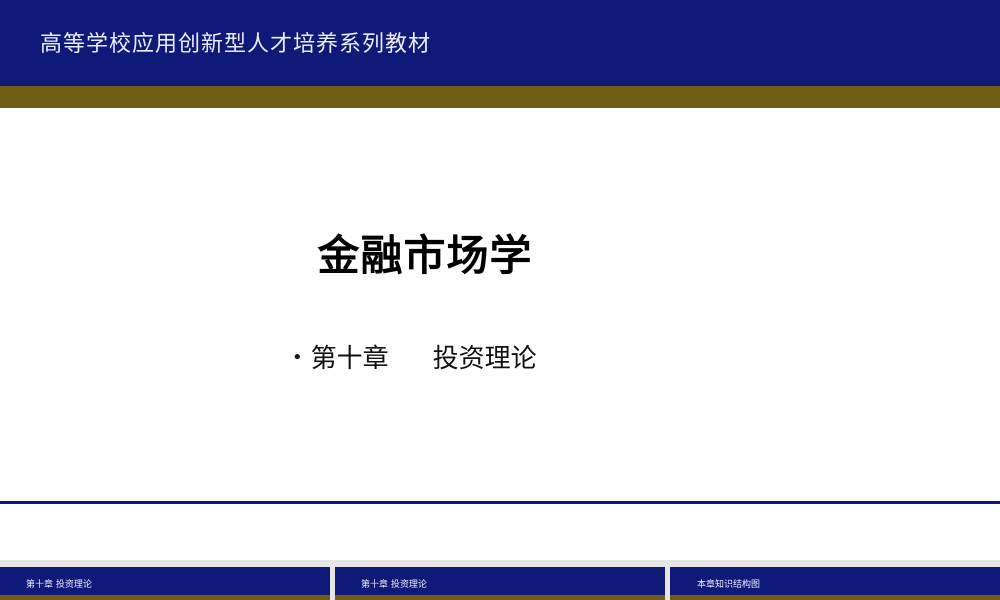  I want to click on nav-button-knowledge-map: 本章知识结构图, so click(835, 583).